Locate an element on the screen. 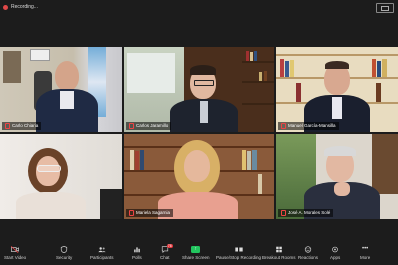 This screenshot has height=265, width=398. view-toggle-button is located at coordinates (385, 8).